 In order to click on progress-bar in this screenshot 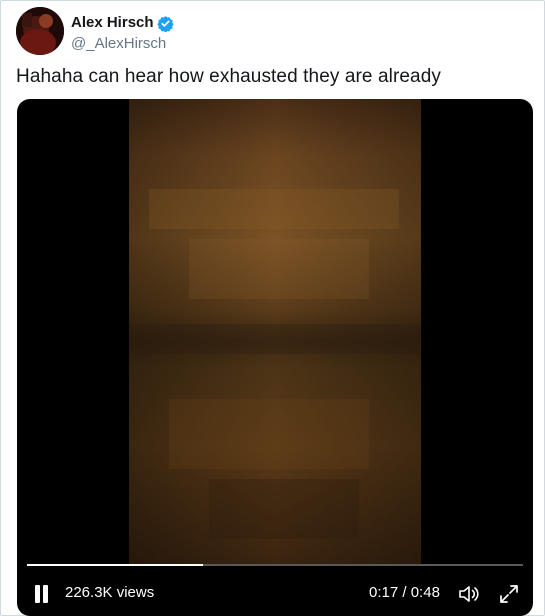, I will do `click(275, 565)`.